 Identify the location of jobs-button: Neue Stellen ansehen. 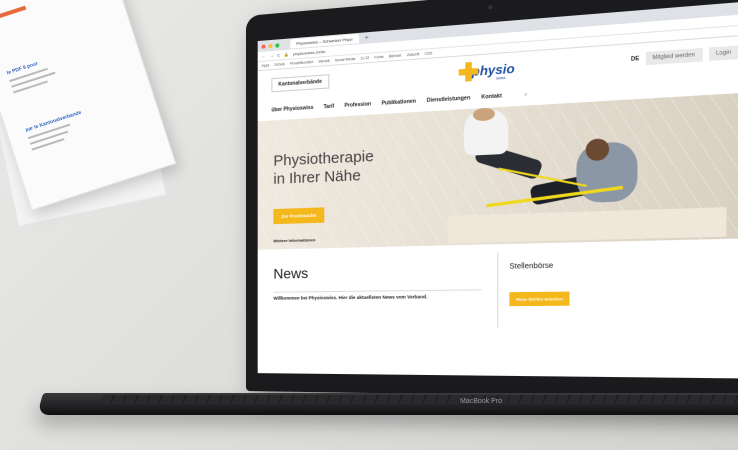
(539, 299).